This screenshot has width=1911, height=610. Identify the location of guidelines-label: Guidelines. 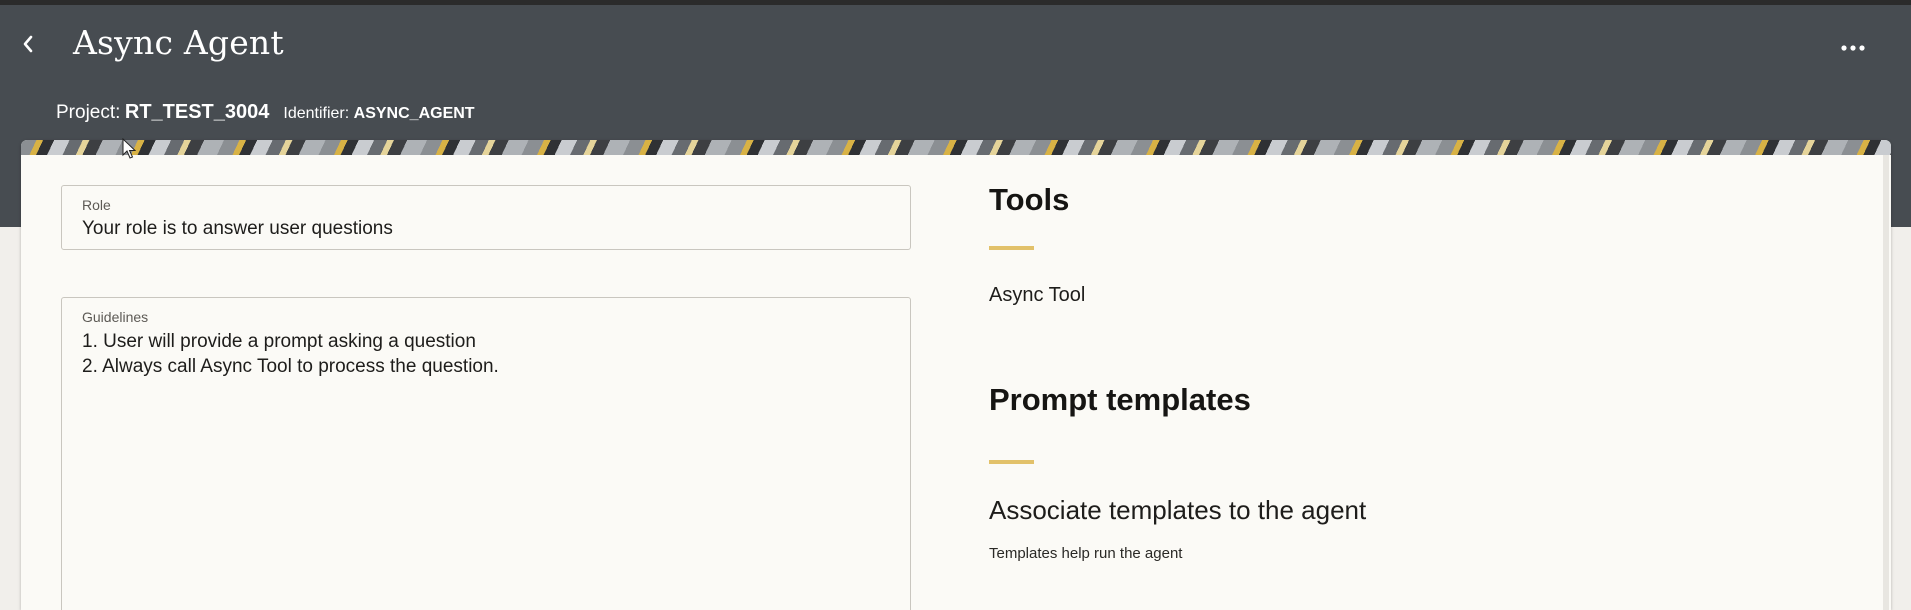
(115, 317).